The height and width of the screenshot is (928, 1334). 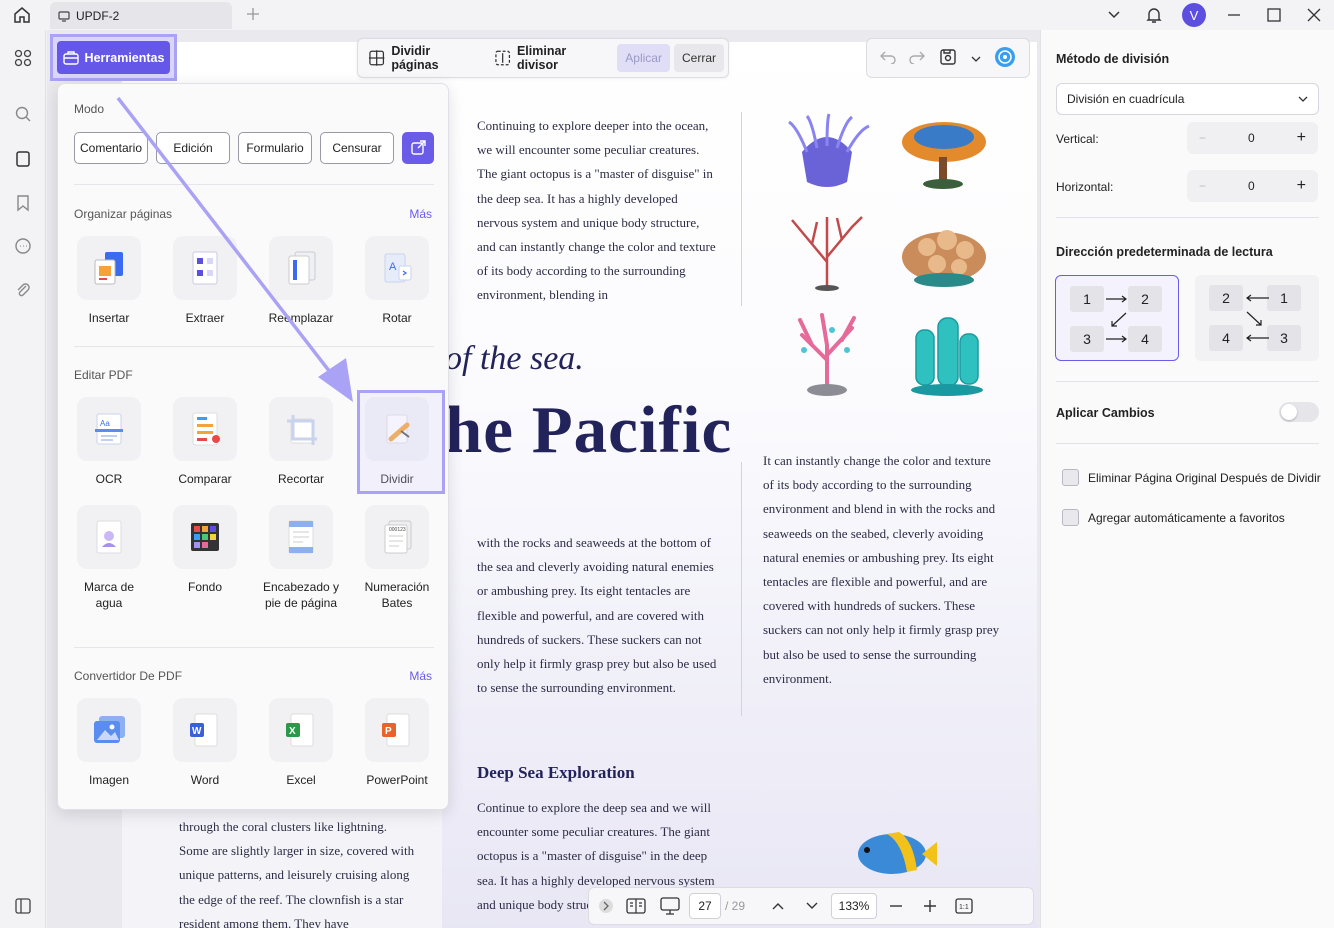 I want to click on tool-bates: 000123 Numeración Bates, so click(x=397, y=558).